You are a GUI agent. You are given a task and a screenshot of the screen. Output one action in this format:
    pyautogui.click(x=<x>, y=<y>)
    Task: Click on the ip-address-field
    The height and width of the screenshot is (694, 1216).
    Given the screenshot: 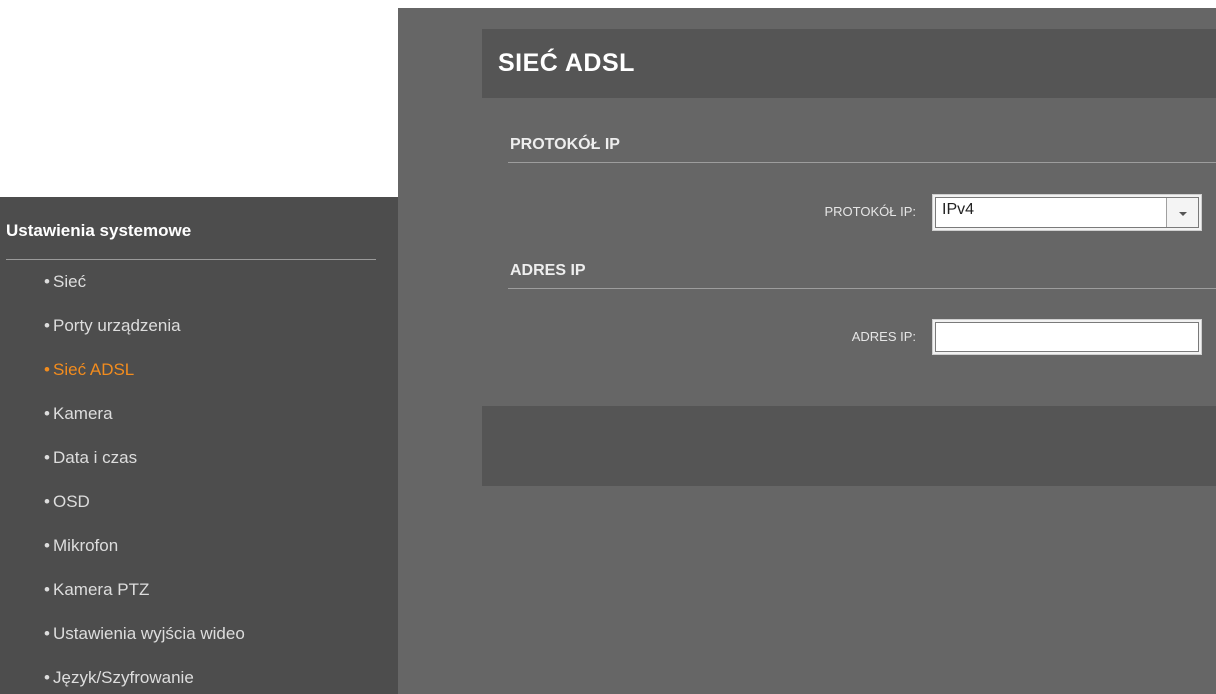 What is the action you would take?
    pyautogui.click(x=1067, y=337)
    